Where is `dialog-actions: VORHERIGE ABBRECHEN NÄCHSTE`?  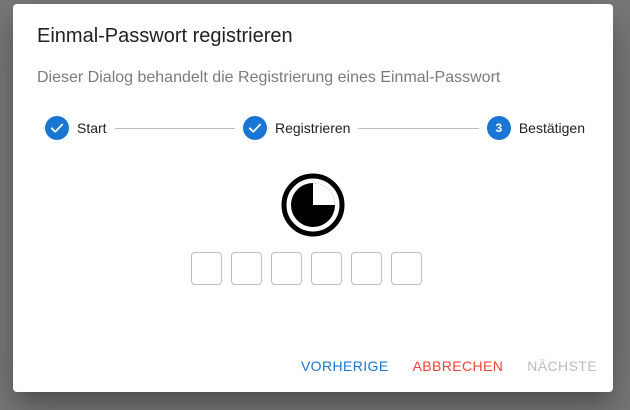
dialog-actions: VORHERIGE ABBRECHEN NÄCHSTE is located at coordinates (449, 366).